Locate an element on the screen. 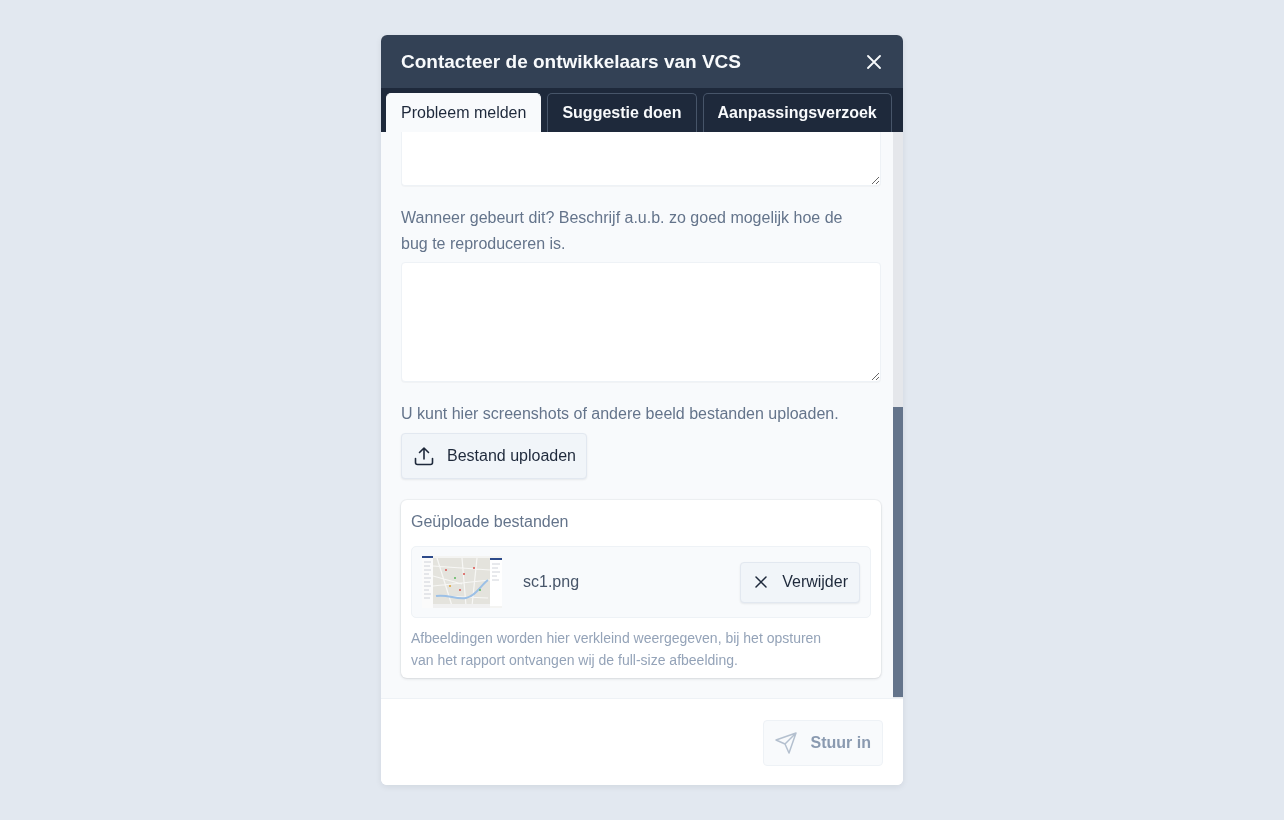  x-icon is located at coordinates (761, 582).